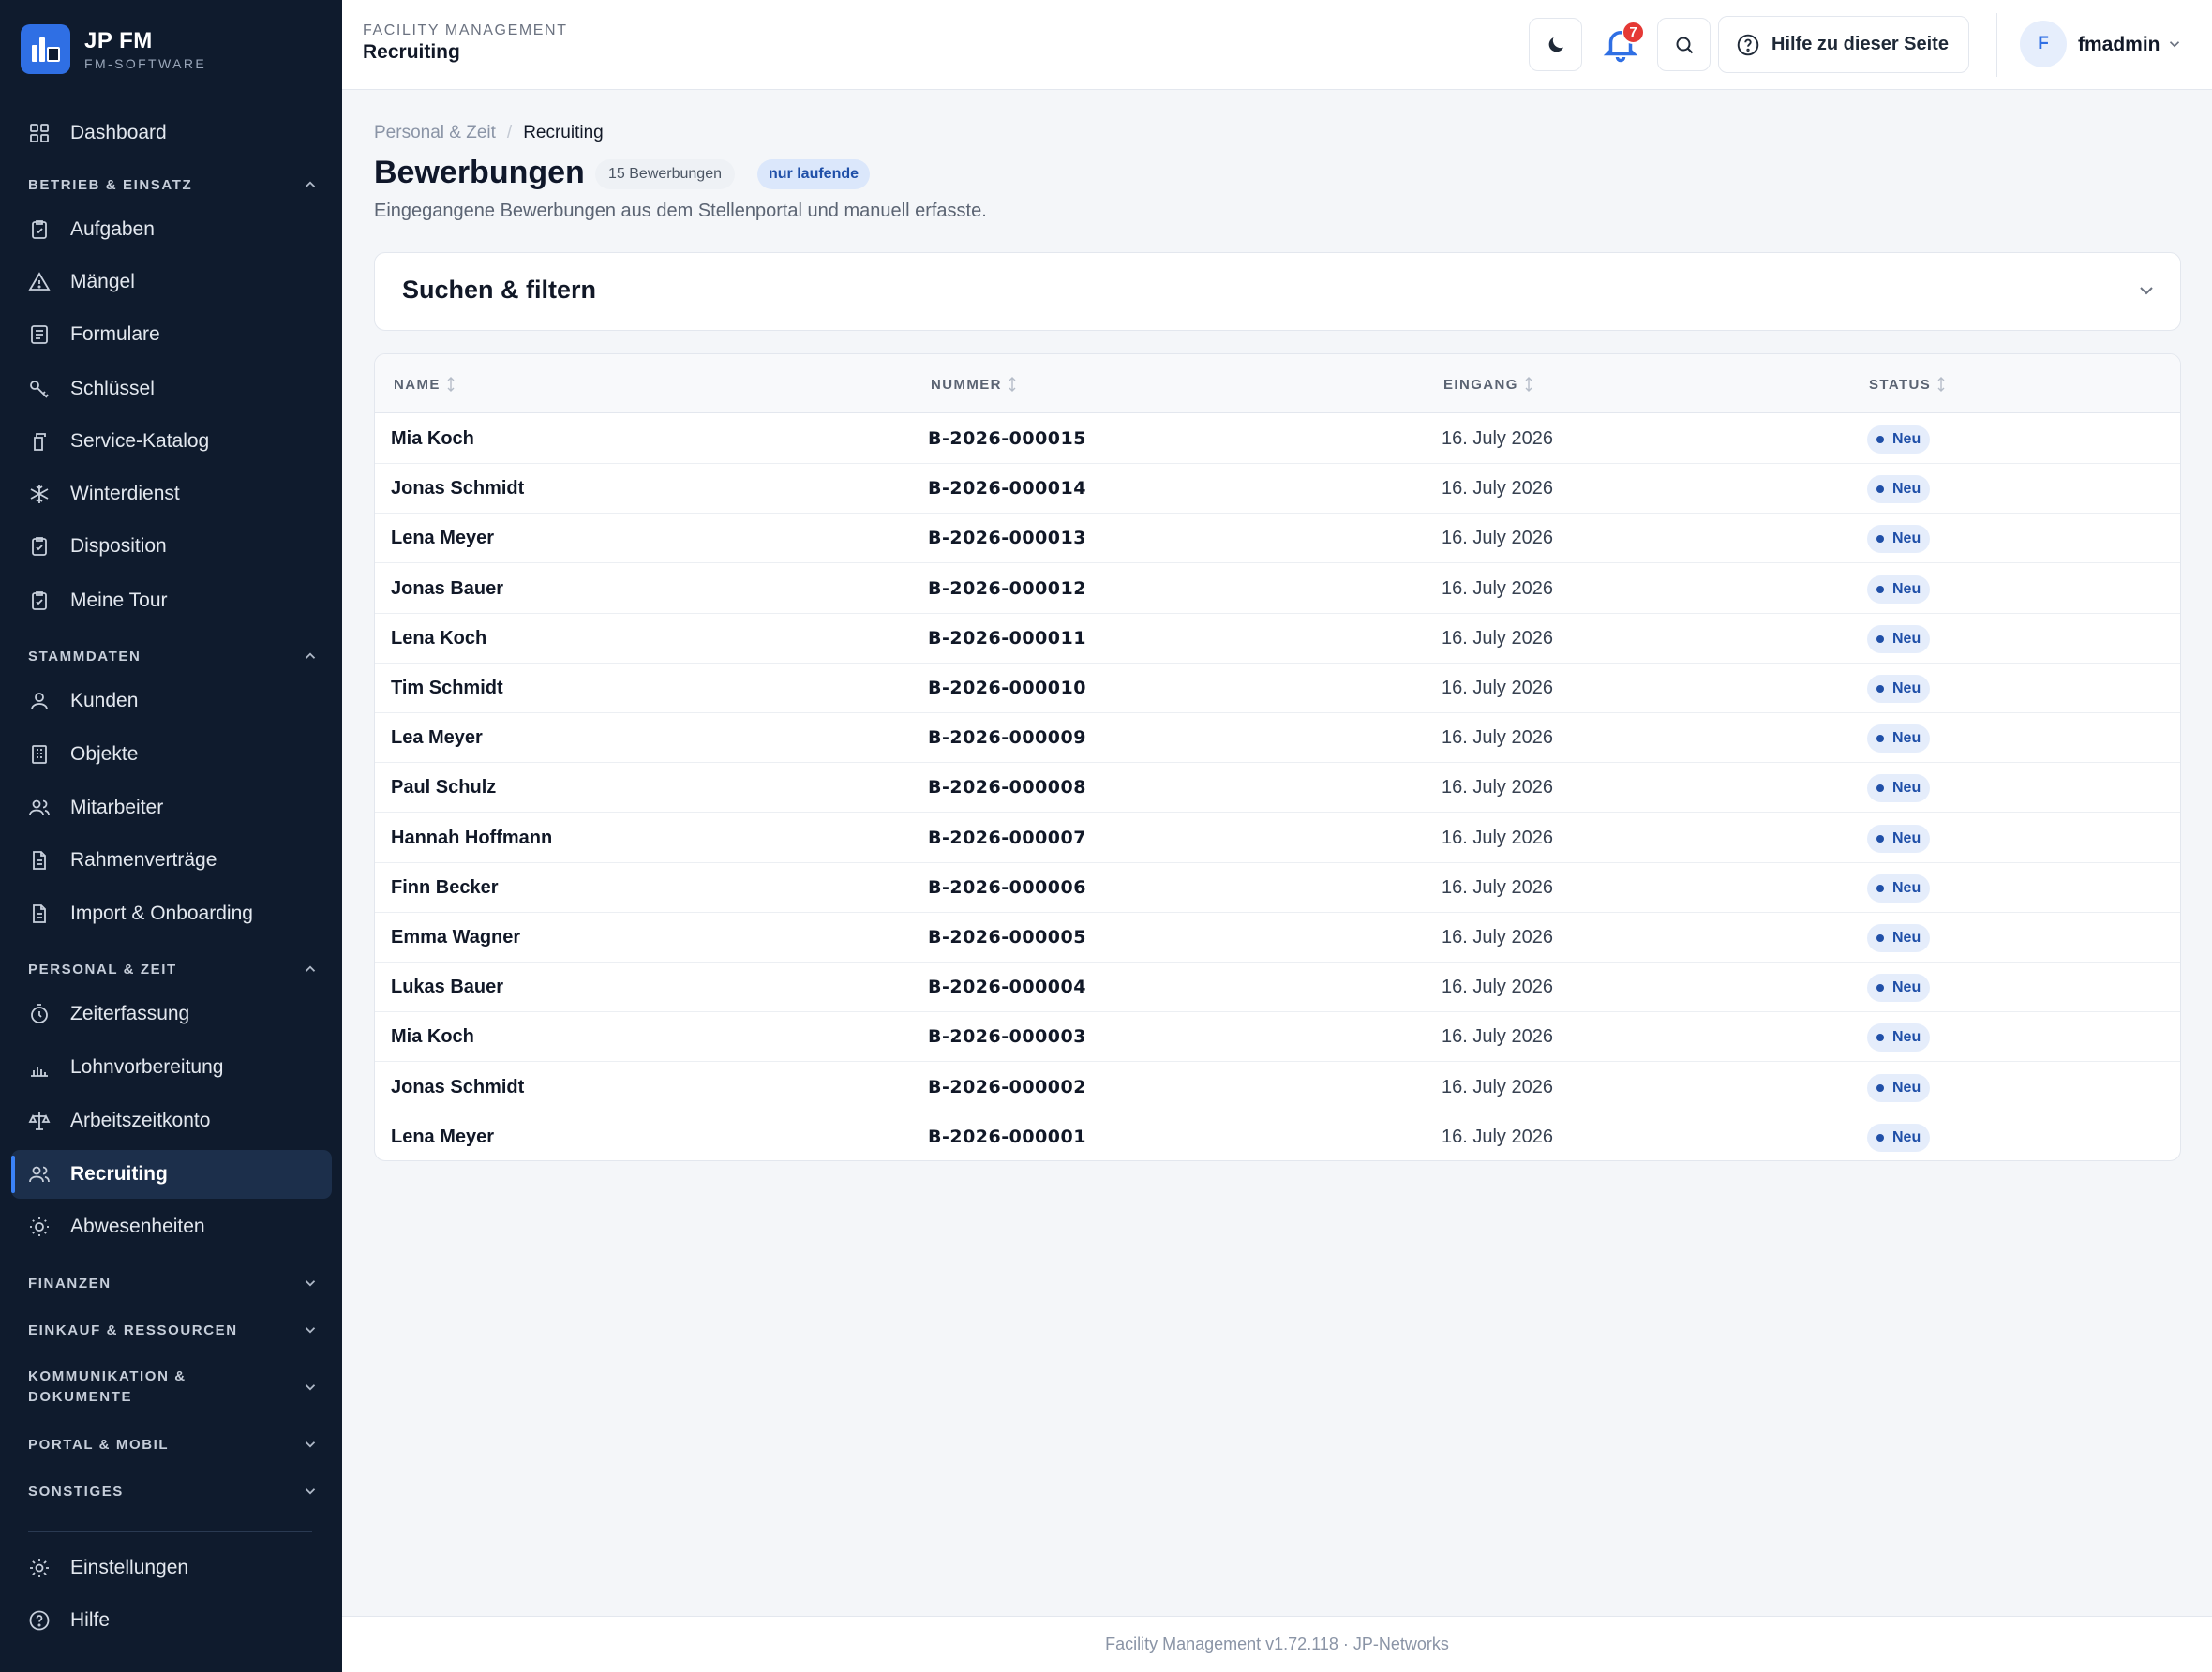 The image size is (2212, 1672). I want to click on column-header-name: NAME, so click(425, 384).